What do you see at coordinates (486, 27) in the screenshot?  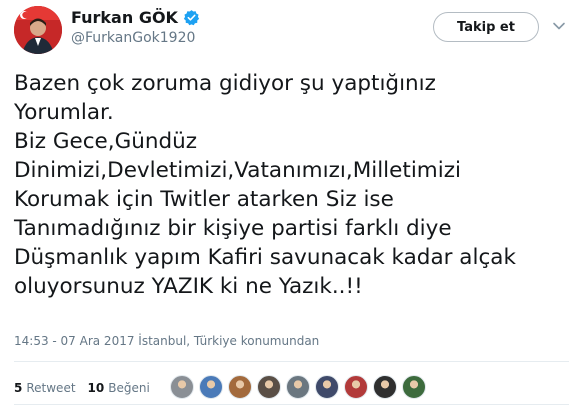 I see `follow-button: Takip et` at bounding box center [486, 27].